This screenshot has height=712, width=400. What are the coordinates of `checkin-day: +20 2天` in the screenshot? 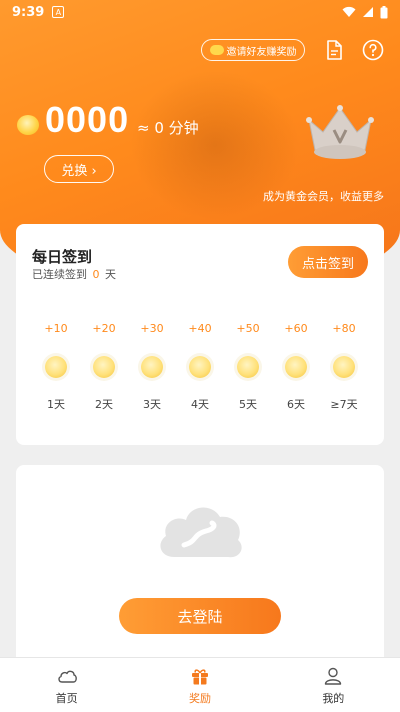 It's located at (104, 367).